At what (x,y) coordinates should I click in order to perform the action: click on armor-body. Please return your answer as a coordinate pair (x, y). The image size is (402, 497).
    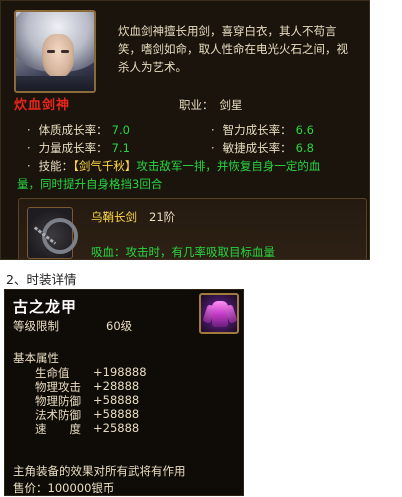
    Looking at the image, I should click on (220, 314).